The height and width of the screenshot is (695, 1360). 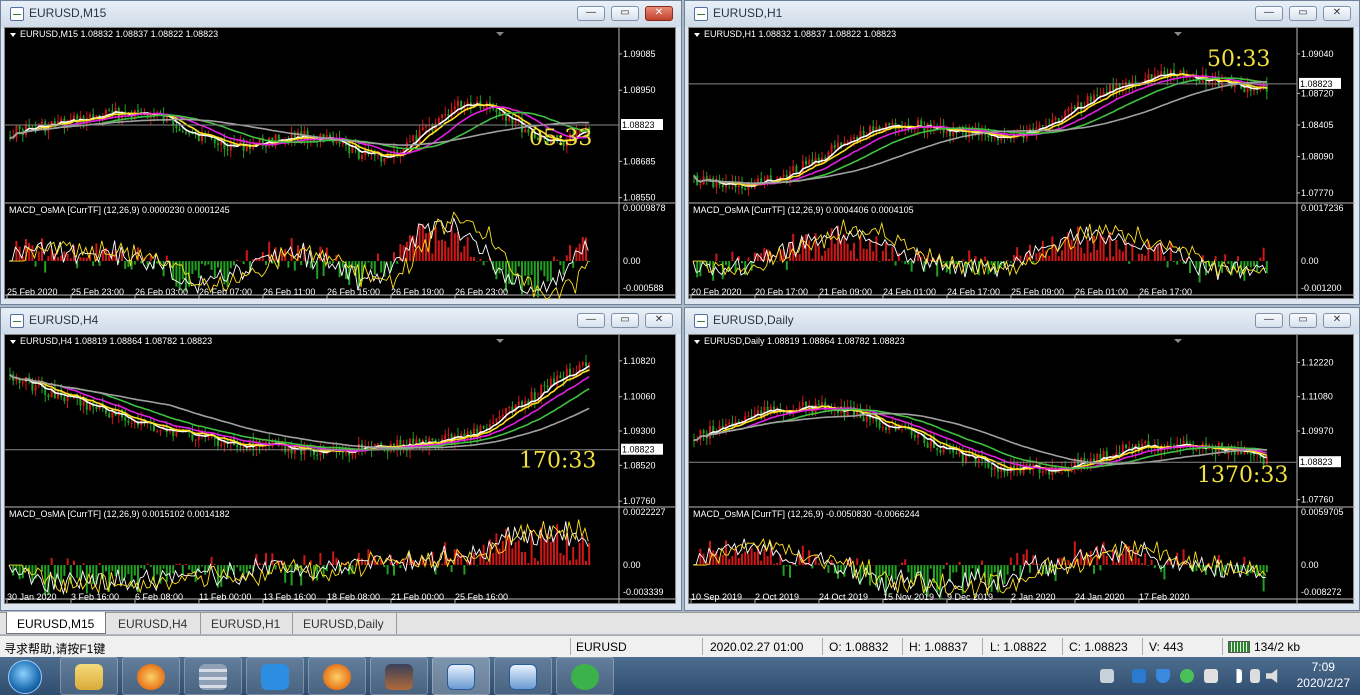 What do you see at coordinates (1107, 676) in the screenshot?
I see `keyboard-icon` at bounding box center [1107, 676].